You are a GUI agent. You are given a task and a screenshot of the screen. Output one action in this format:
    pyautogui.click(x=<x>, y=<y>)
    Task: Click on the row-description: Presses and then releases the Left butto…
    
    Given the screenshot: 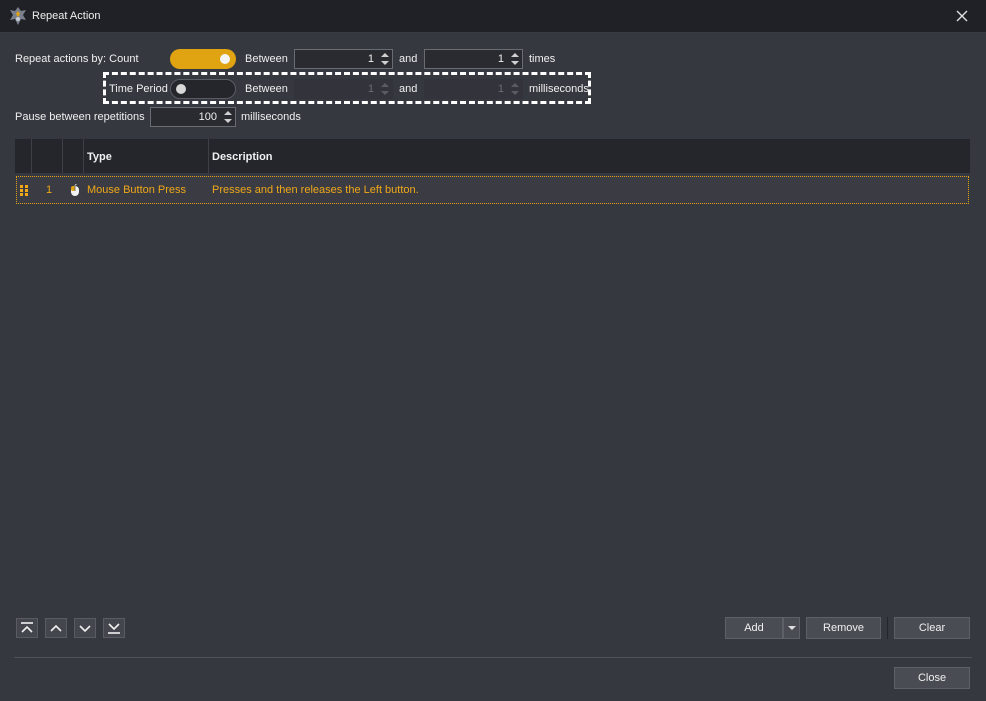 What is the action you would take?
    pyautogui.click(x=315, y=190)
    